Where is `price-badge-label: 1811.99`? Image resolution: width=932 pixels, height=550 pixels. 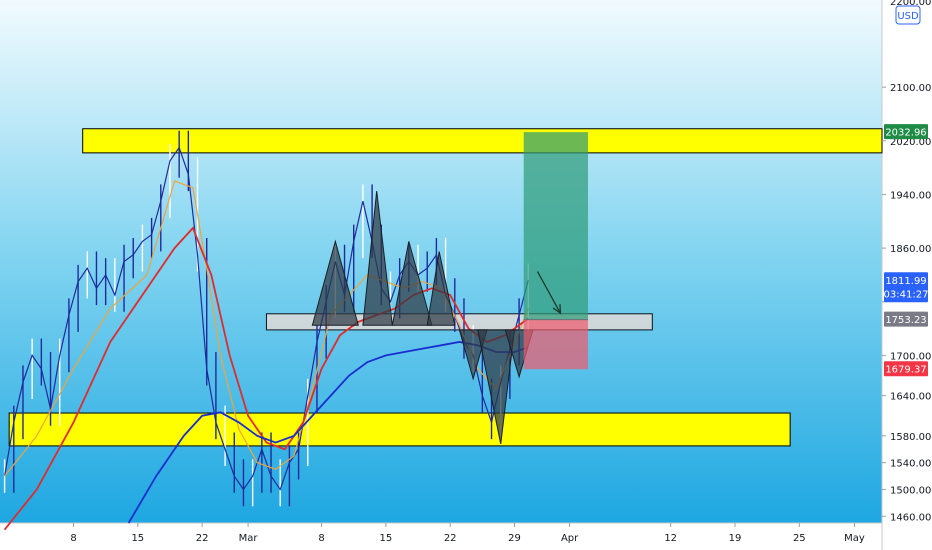
price-badge-label: 1811.99 is located at coordinates (905, 281).